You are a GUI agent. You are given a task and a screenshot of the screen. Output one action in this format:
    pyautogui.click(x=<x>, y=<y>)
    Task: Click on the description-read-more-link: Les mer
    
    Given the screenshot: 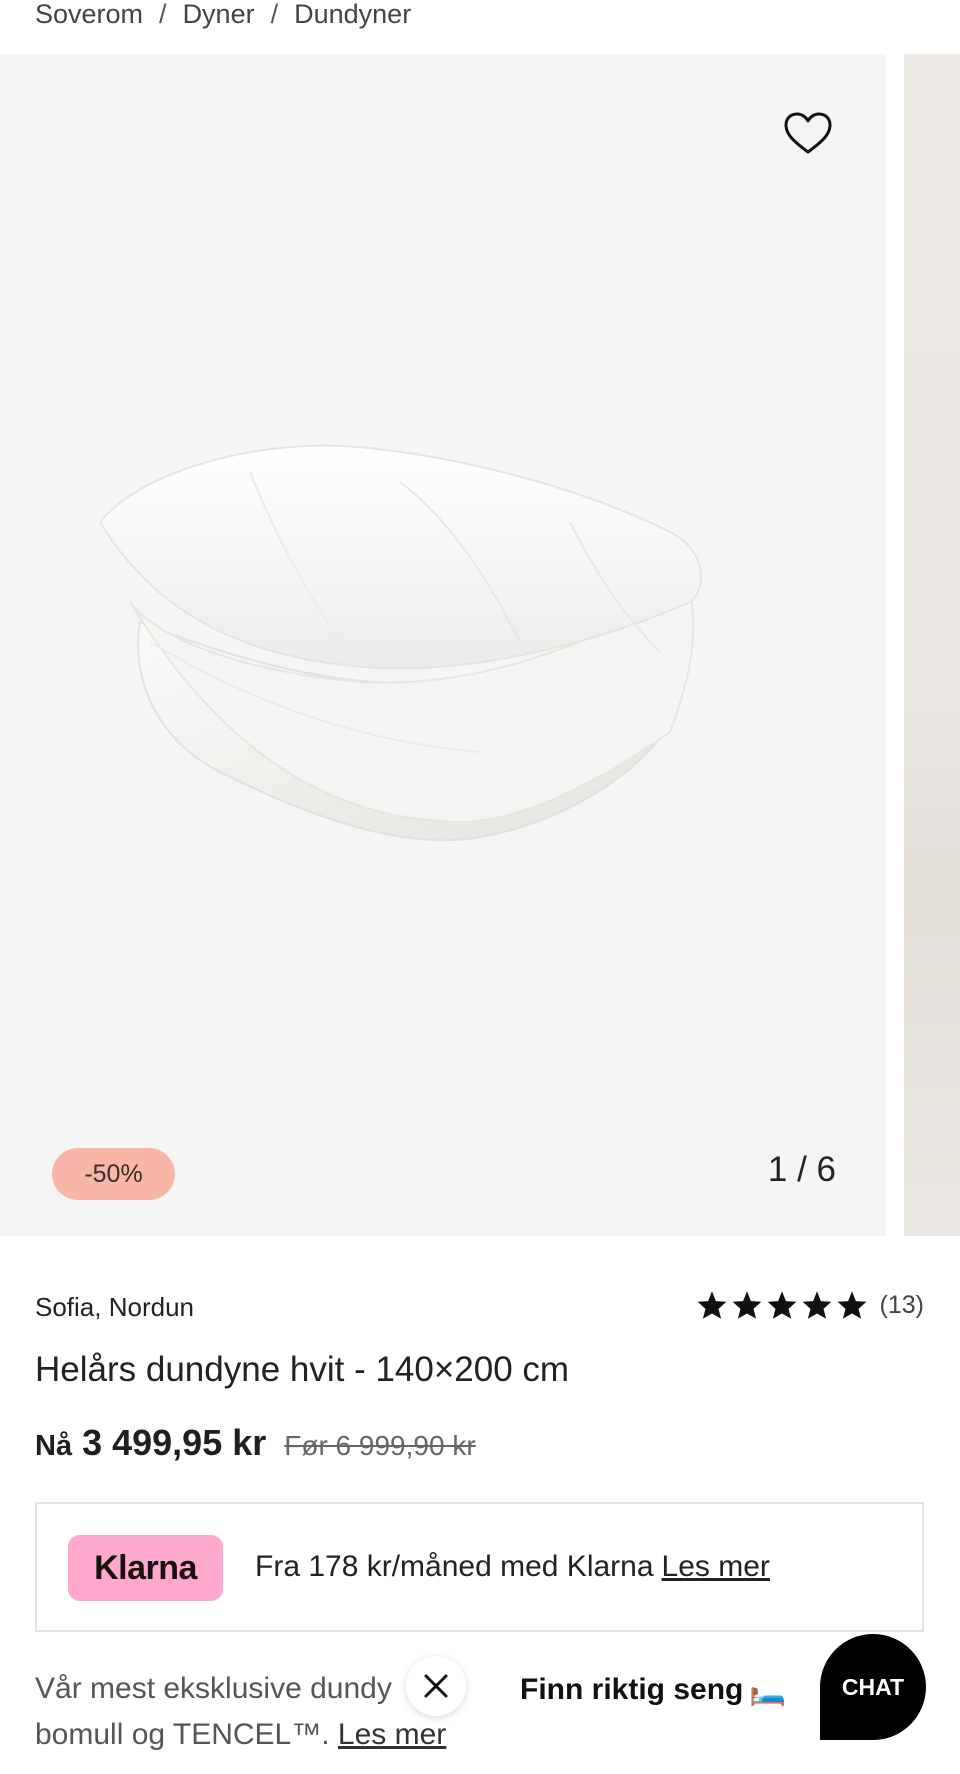 What is the action you would take?
    pyautogui.click(x=392, y=1734)
    